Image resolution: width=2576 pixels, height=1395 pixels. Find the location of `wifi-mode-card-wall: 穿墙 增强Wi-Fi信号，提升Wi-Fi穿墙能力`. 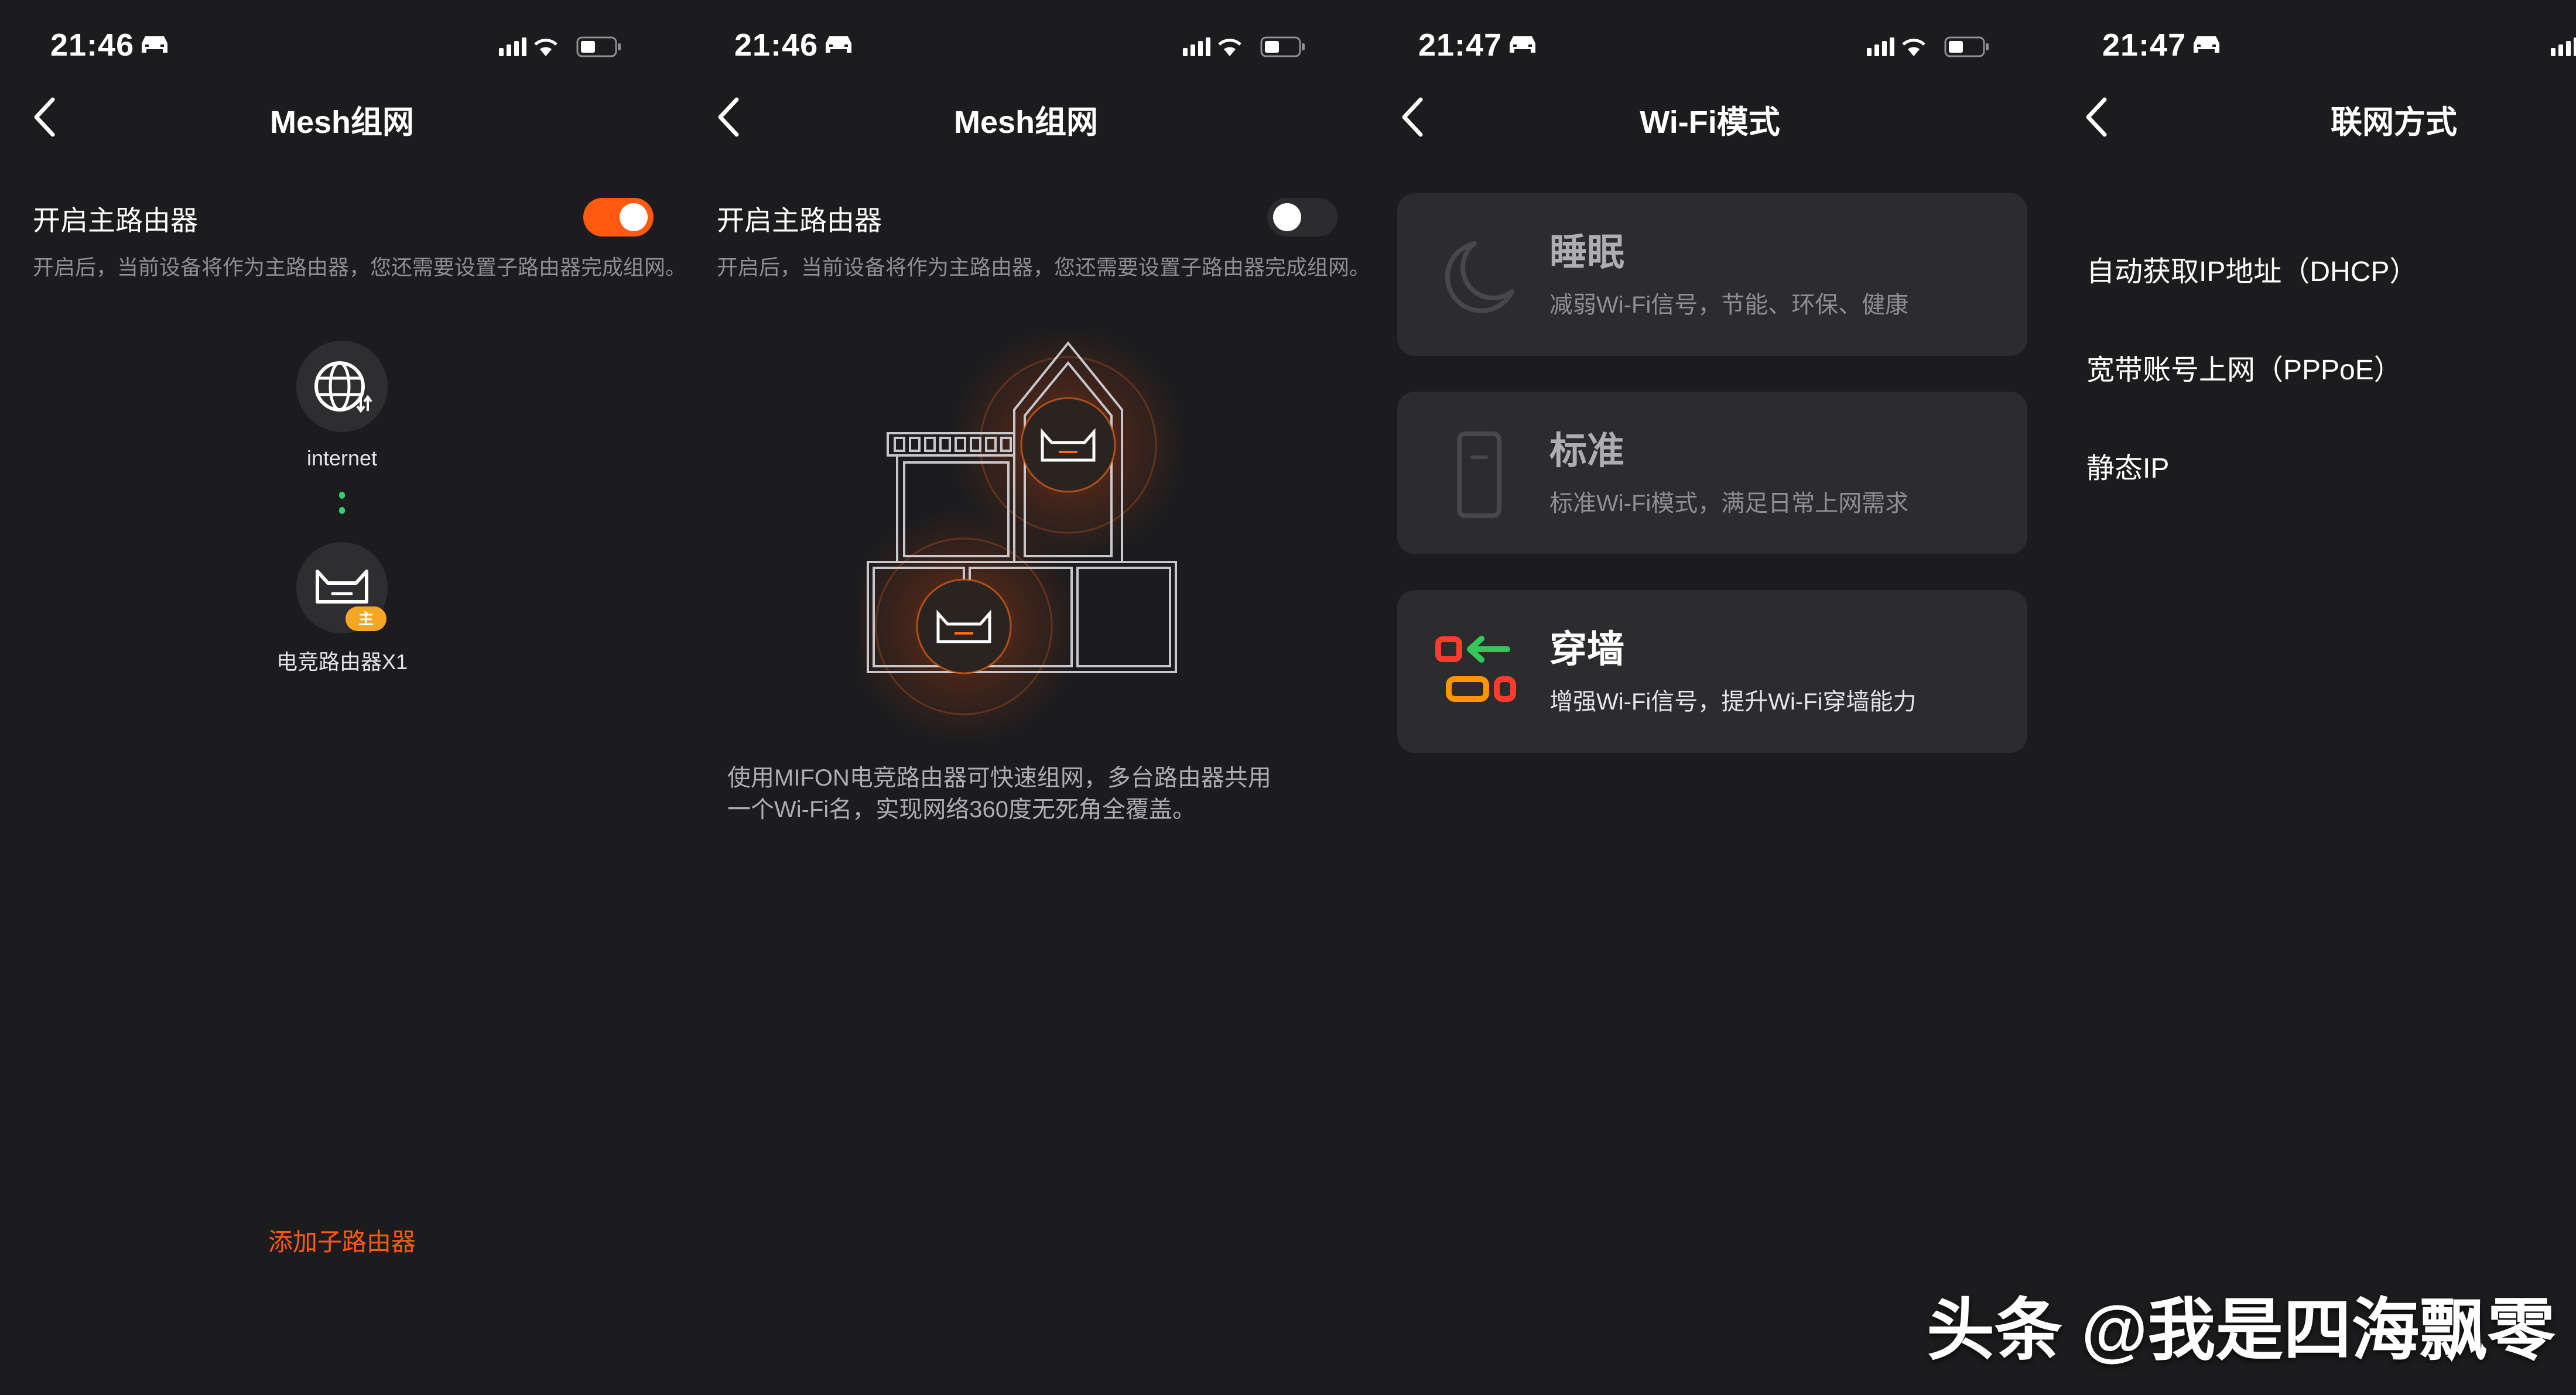

wifi-mode-card-wall: 穿墙 增强Wi-Fi信号，提升Wi-Fi穿墙能力 is located at coordinates (1712, 671).